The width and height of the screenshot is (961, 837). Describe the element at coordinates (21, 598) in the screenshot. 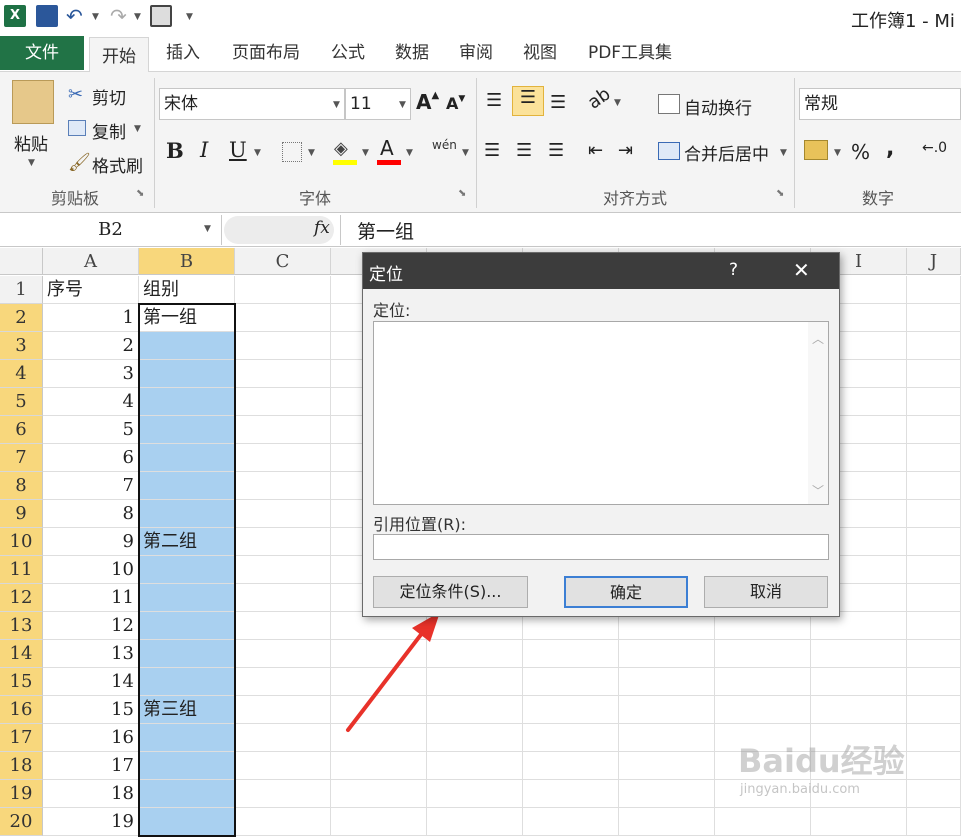

I see `row-header: 12` at that location.